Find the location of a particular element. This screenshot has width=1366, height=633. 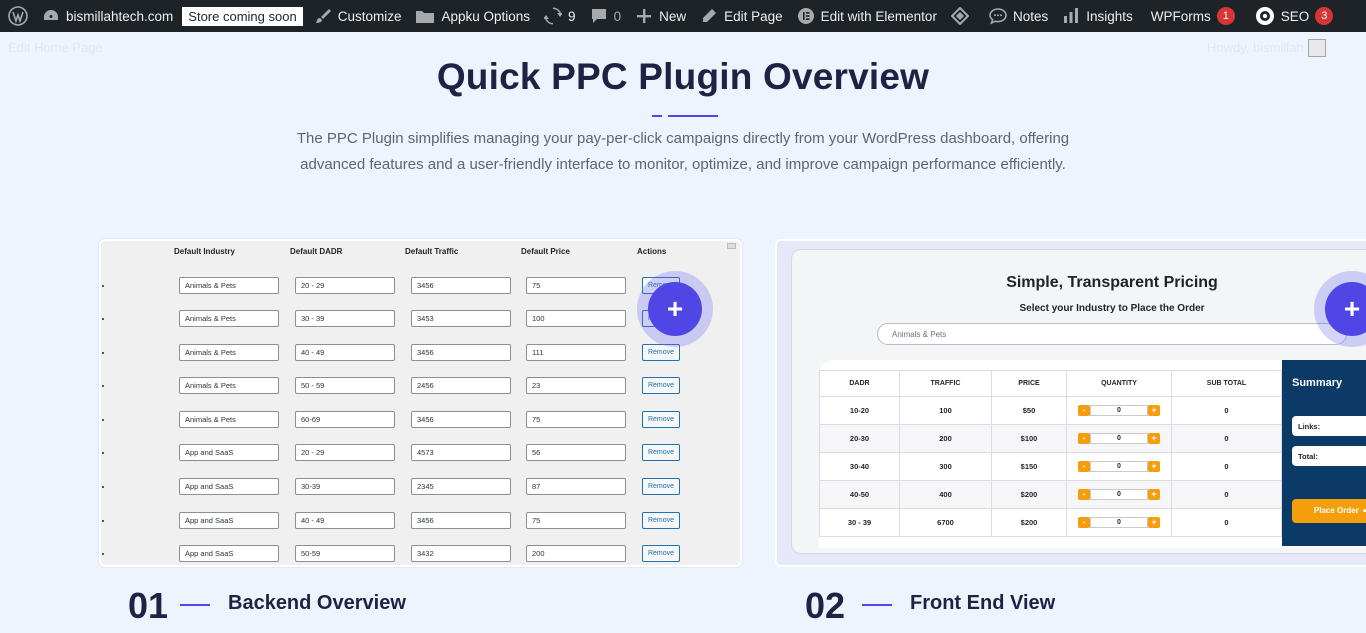

quantity-stepper: -0 + is located at coordinates (1119, 410).